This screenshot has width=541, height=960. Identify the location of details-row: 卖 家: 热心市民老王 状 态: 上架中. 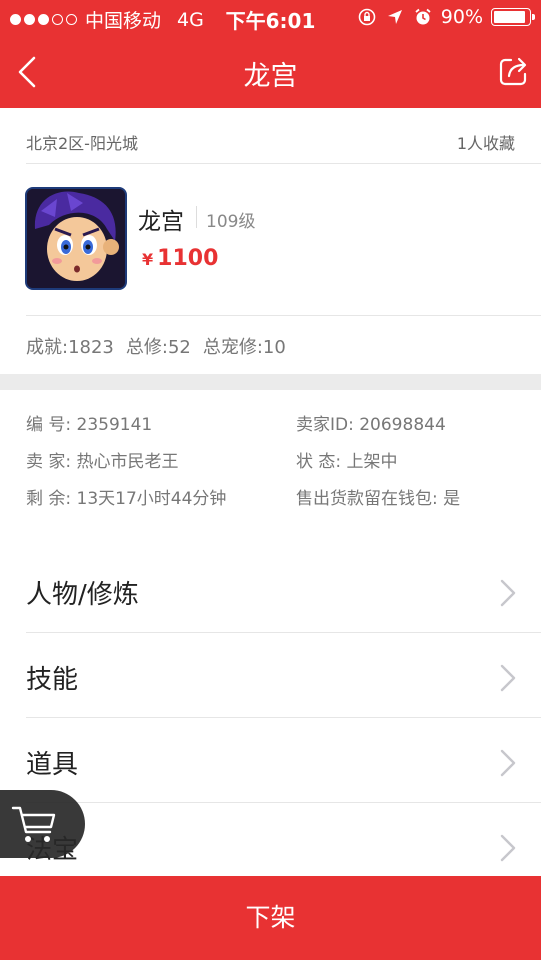
(271, 462).